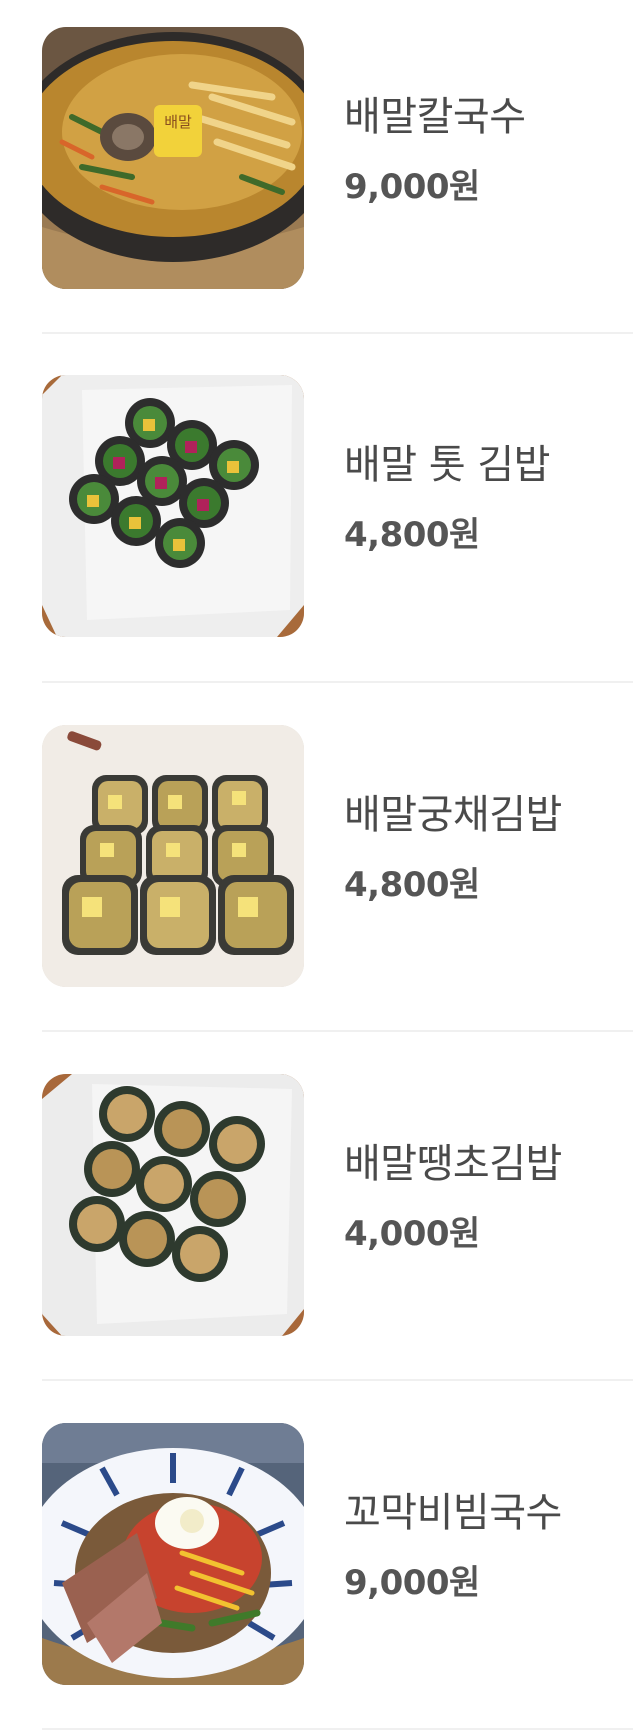 The image size is (633, 1730). Describe the element at coordinates (435, 117) in the screenshot. I see `menu-item-name: 배말칼국수` at that location.